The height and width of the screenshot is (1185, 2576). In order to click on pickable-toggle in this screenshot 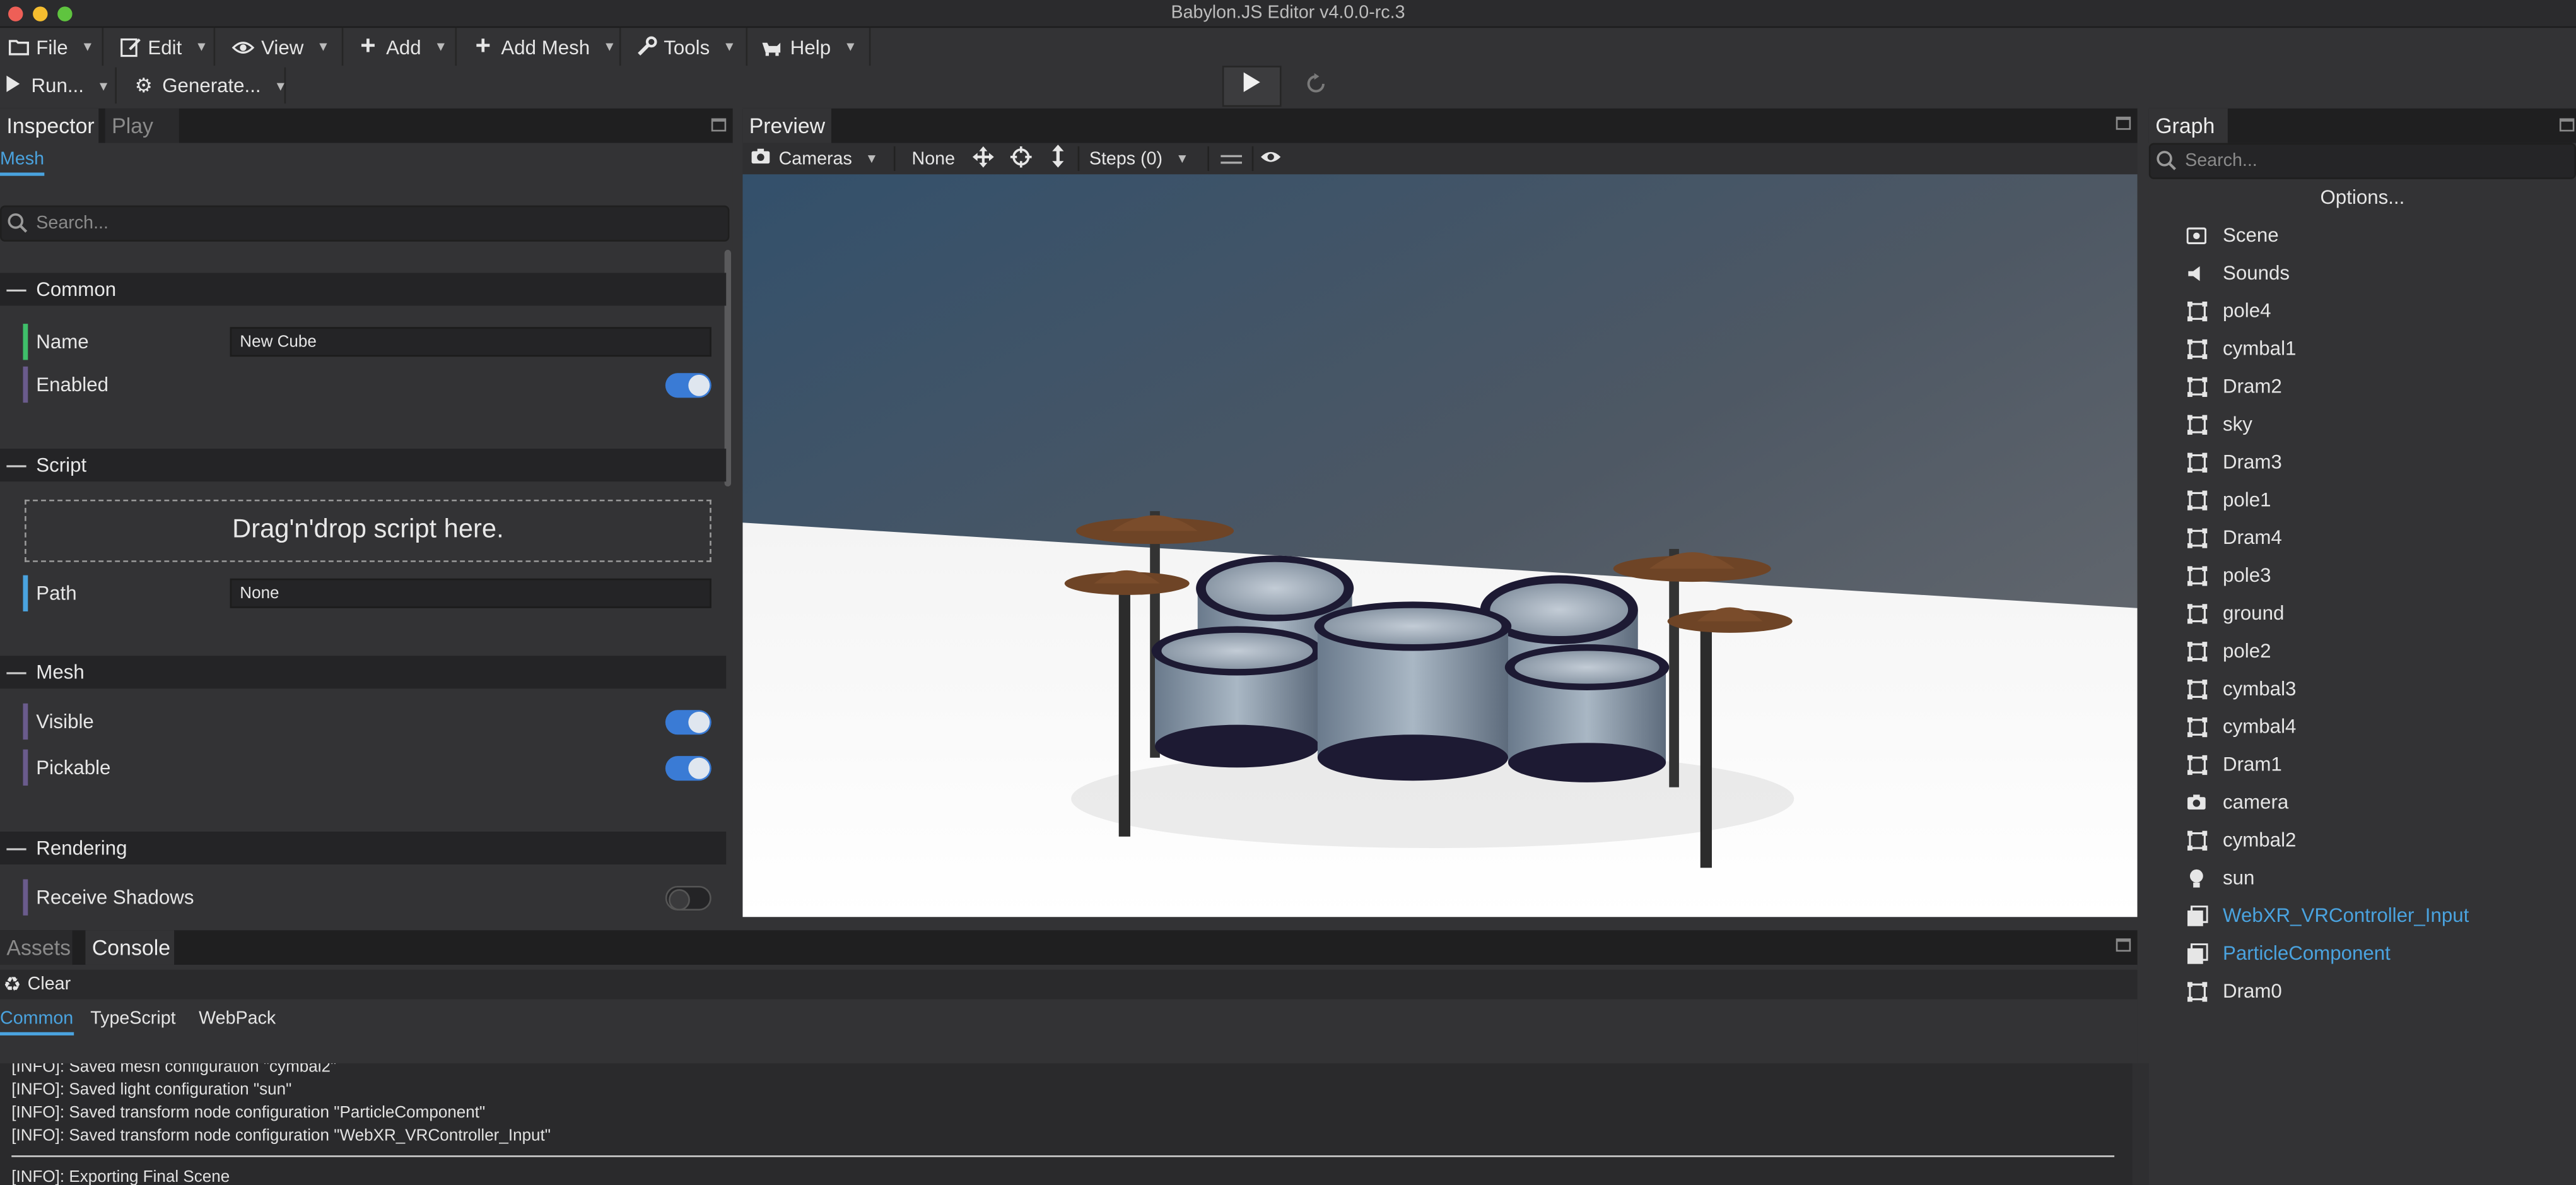, I will do `click(688, 768)`.